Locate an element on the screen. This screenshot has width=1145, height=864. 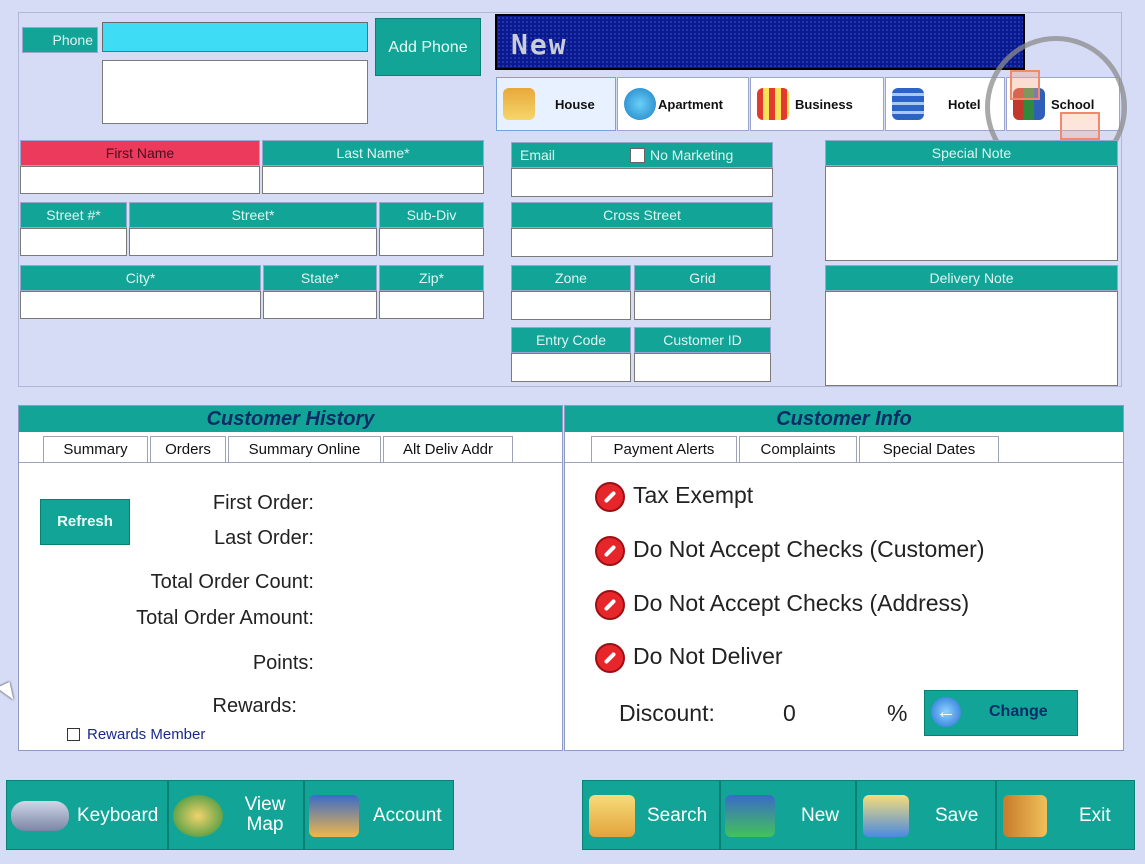
alert-do-not-deliver: Do Not Deliver is located at coordinates (689, 658).